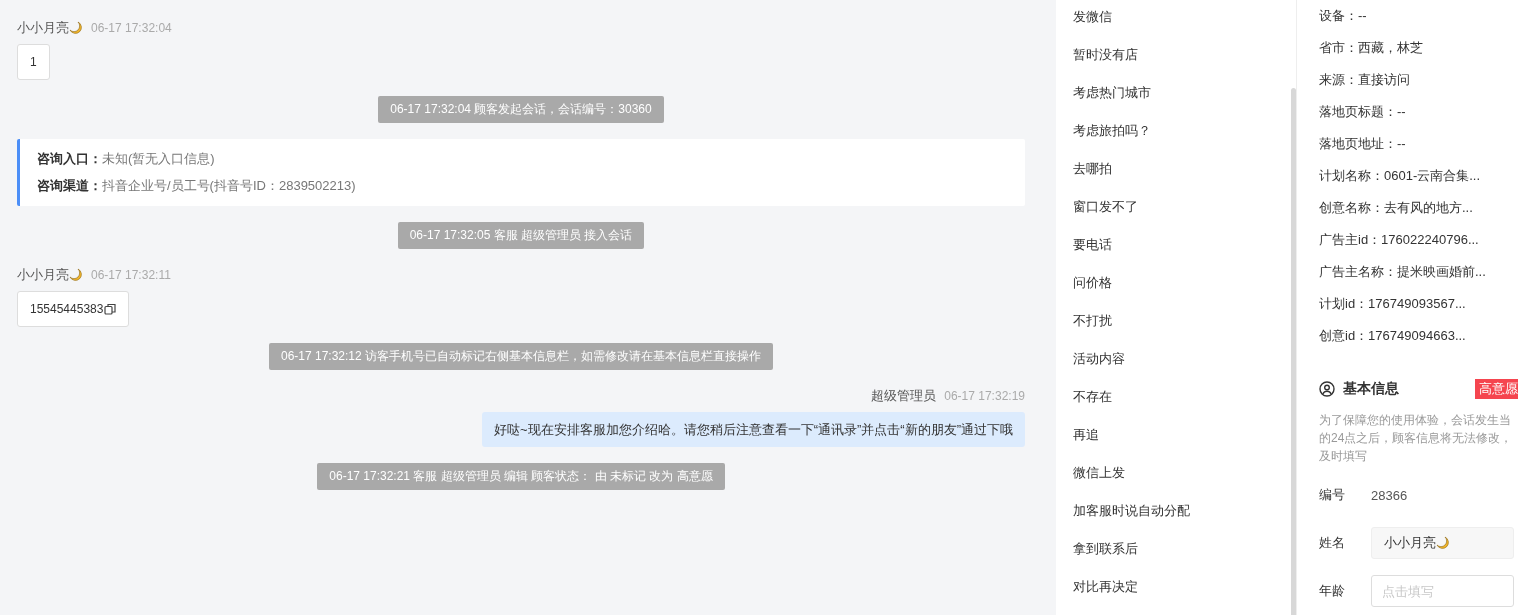 The height and width of the screenshot is (615, 1518). Describe the element at coordinates (984, 396) in the screenshot. I see `message-time: 06-17 17:32:19` at that location.